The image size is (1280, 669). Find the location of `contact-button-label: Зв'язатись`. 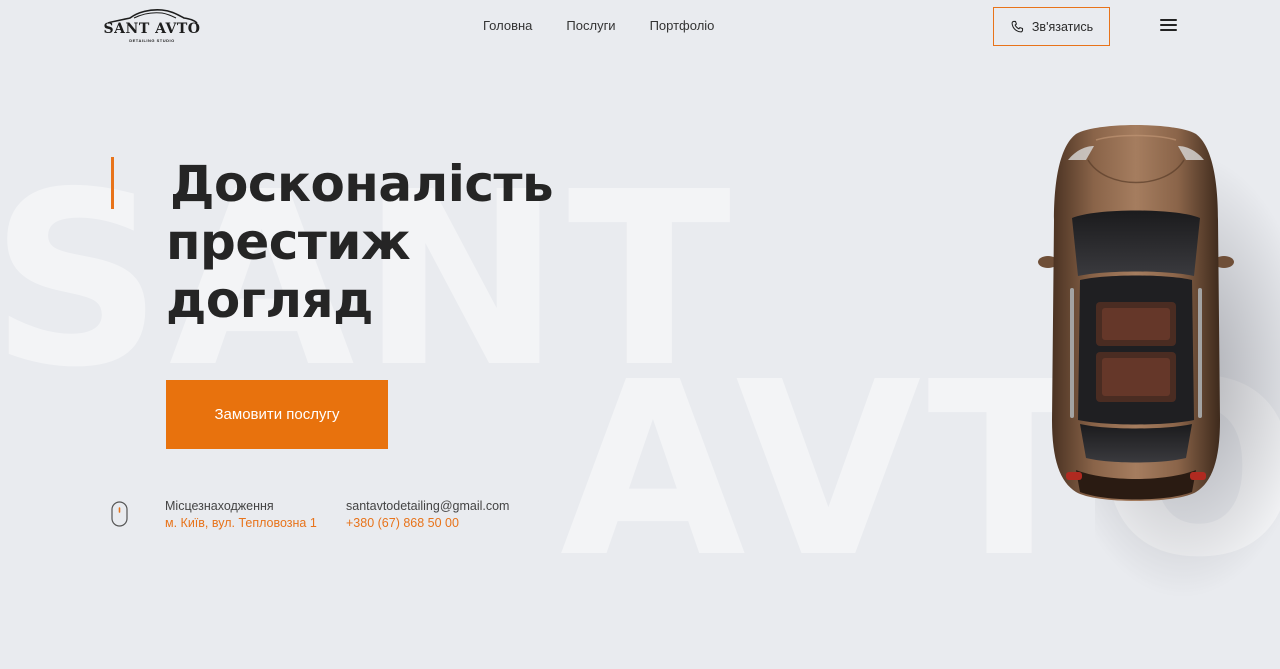

contact-button-label: Зв'язатись is located at coordinates (1062, 26).